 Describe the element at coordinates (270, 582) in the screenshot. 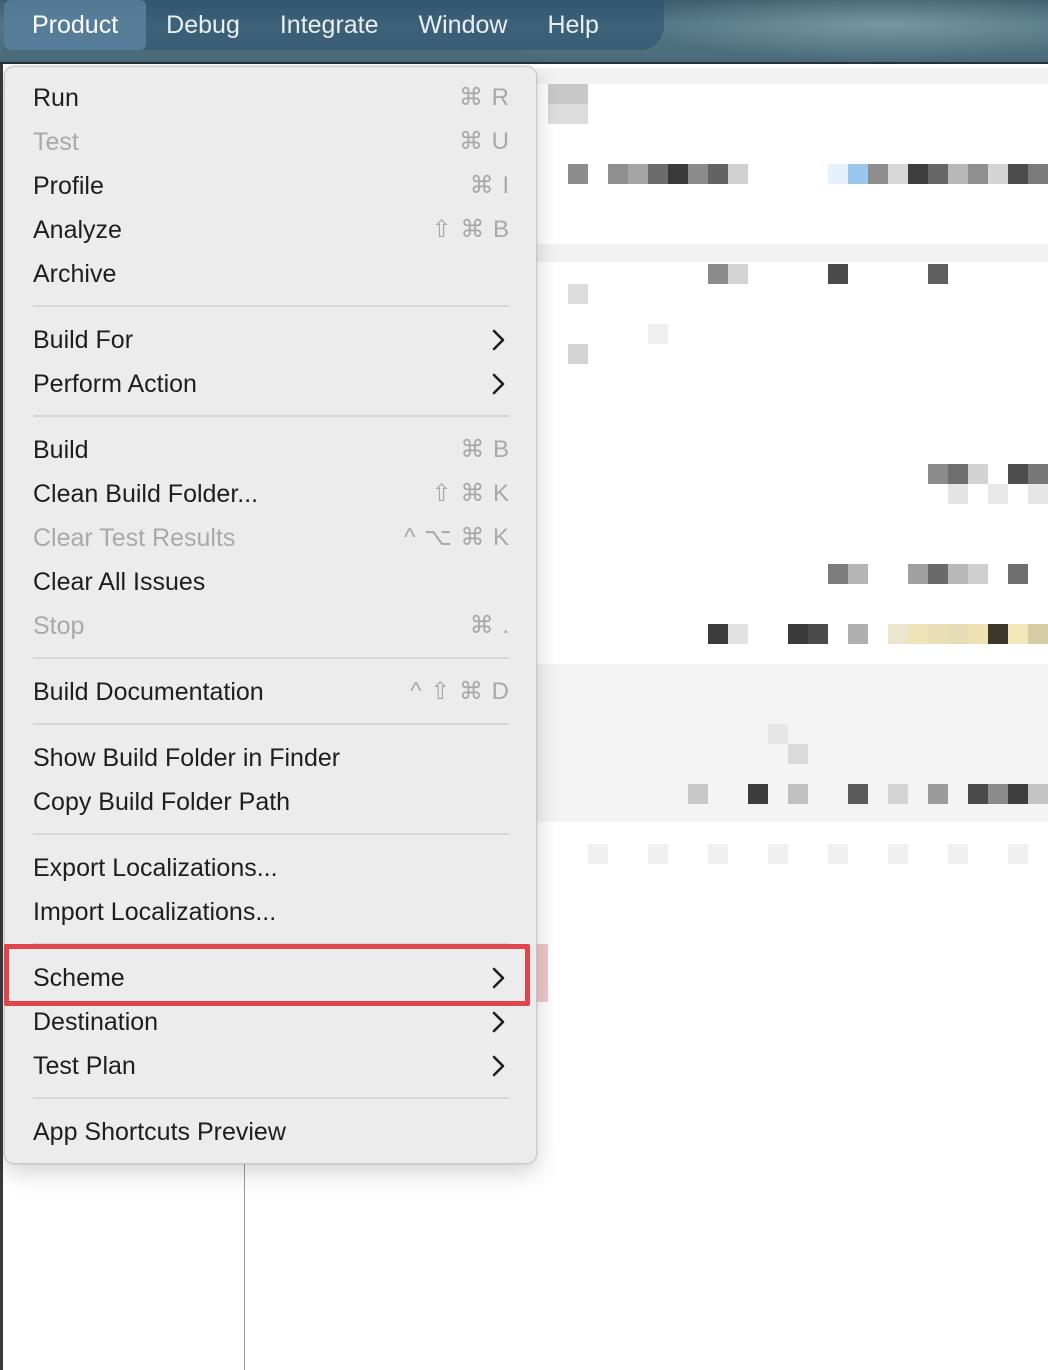

I see `menu-item-clear-all-issues: Clear All Issues` at that location.